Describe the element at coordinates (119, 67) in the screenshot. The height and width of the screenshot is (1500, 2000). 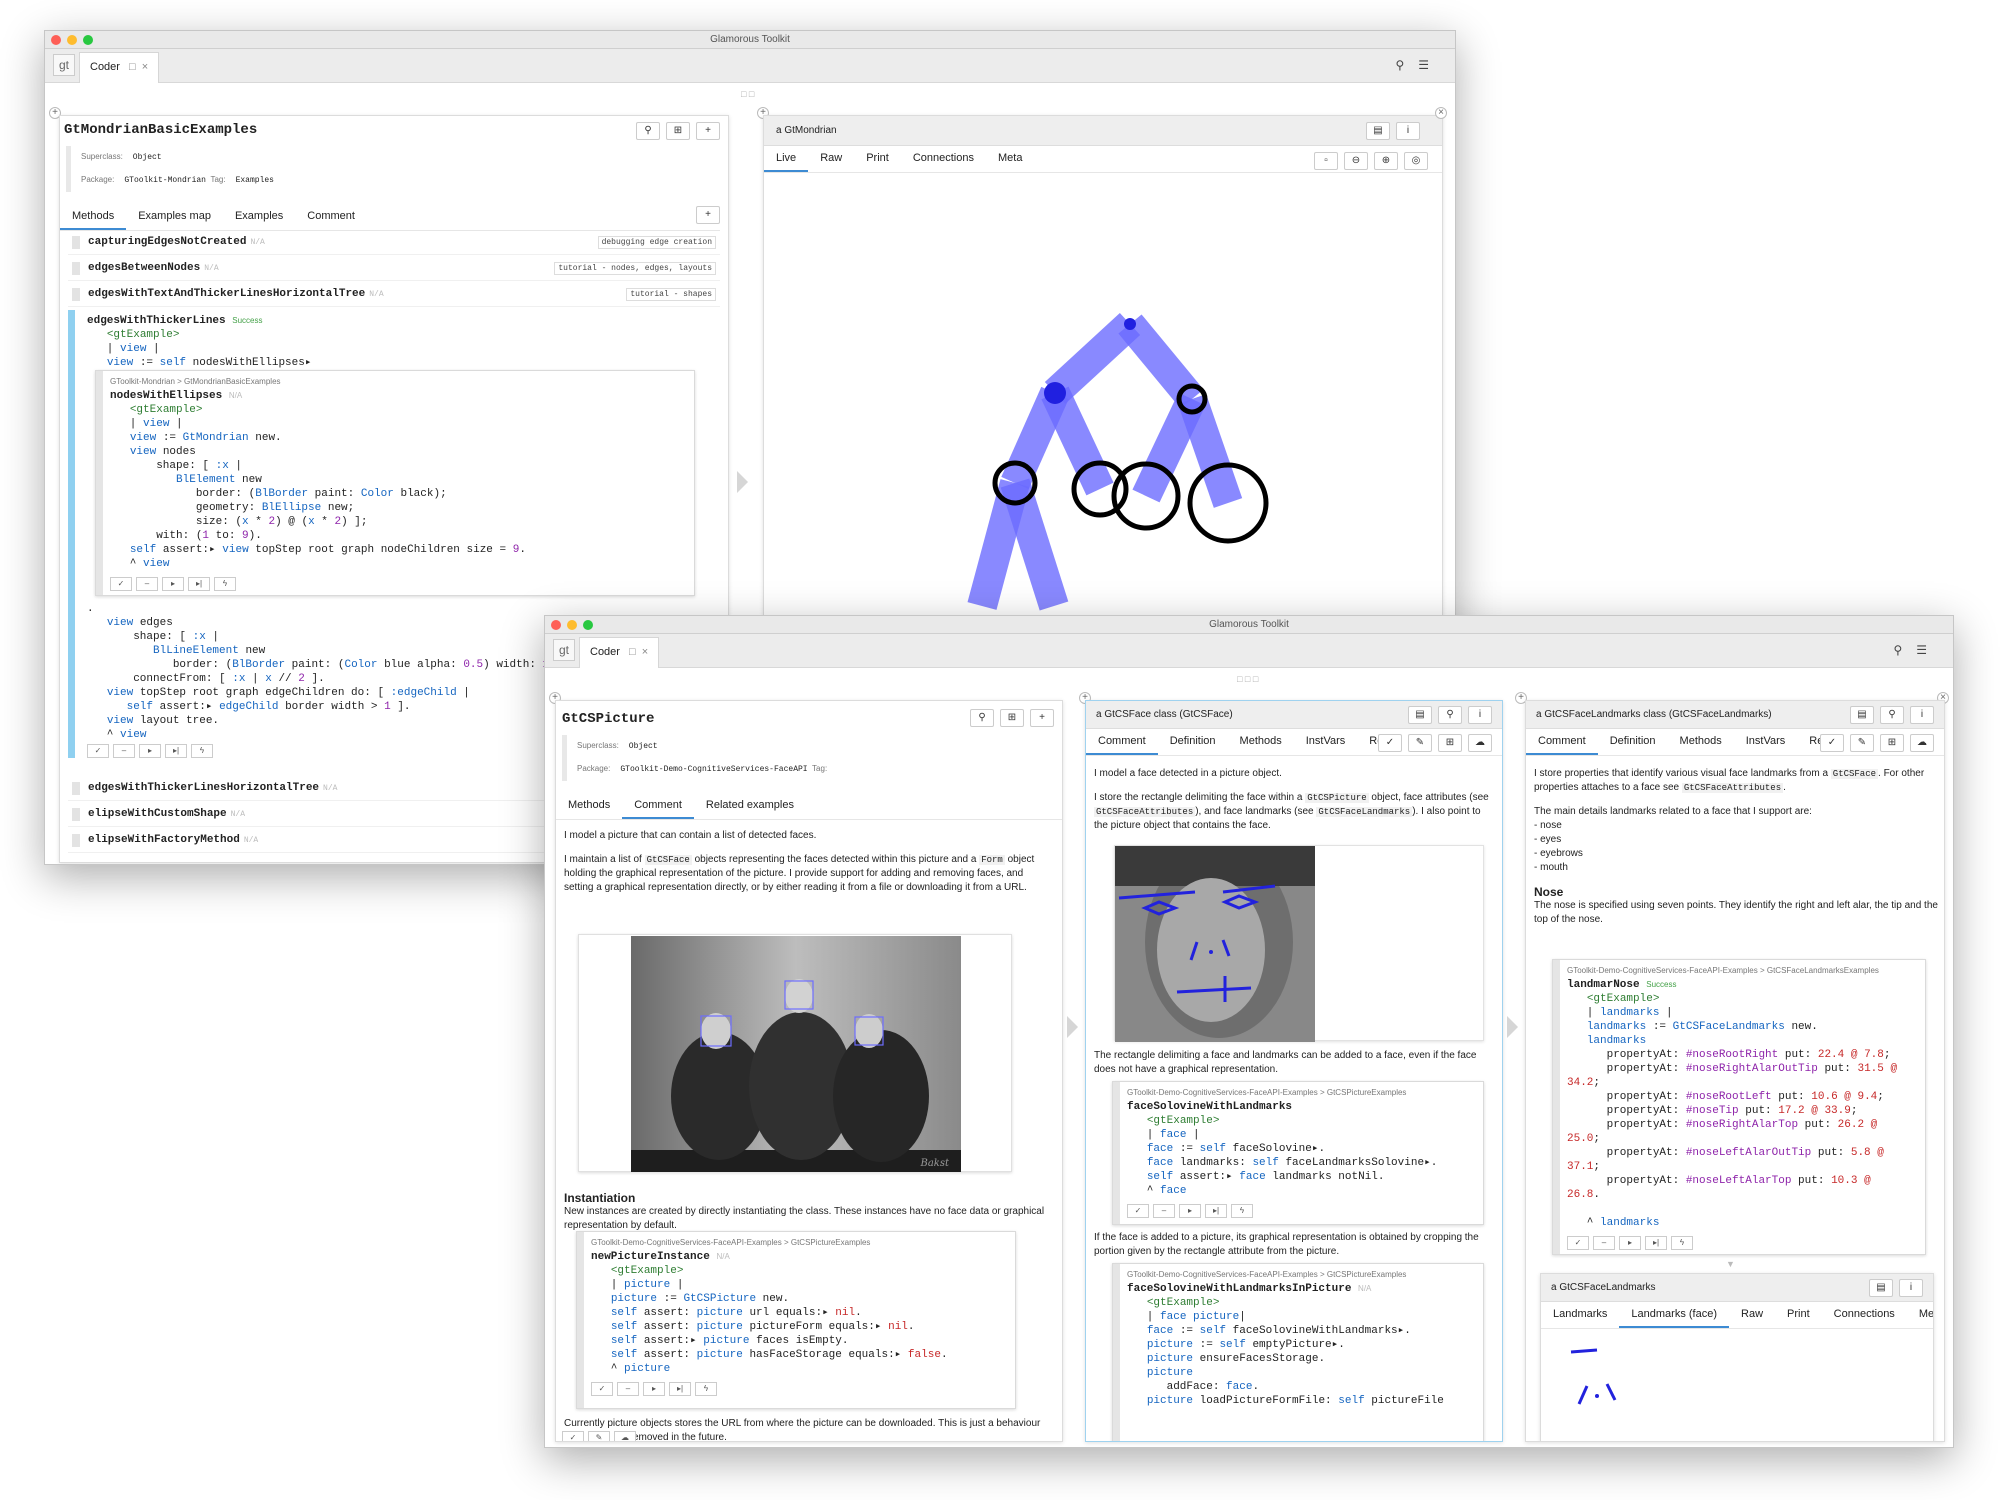
I see `coder-tab: Coder □ ×` at that location.